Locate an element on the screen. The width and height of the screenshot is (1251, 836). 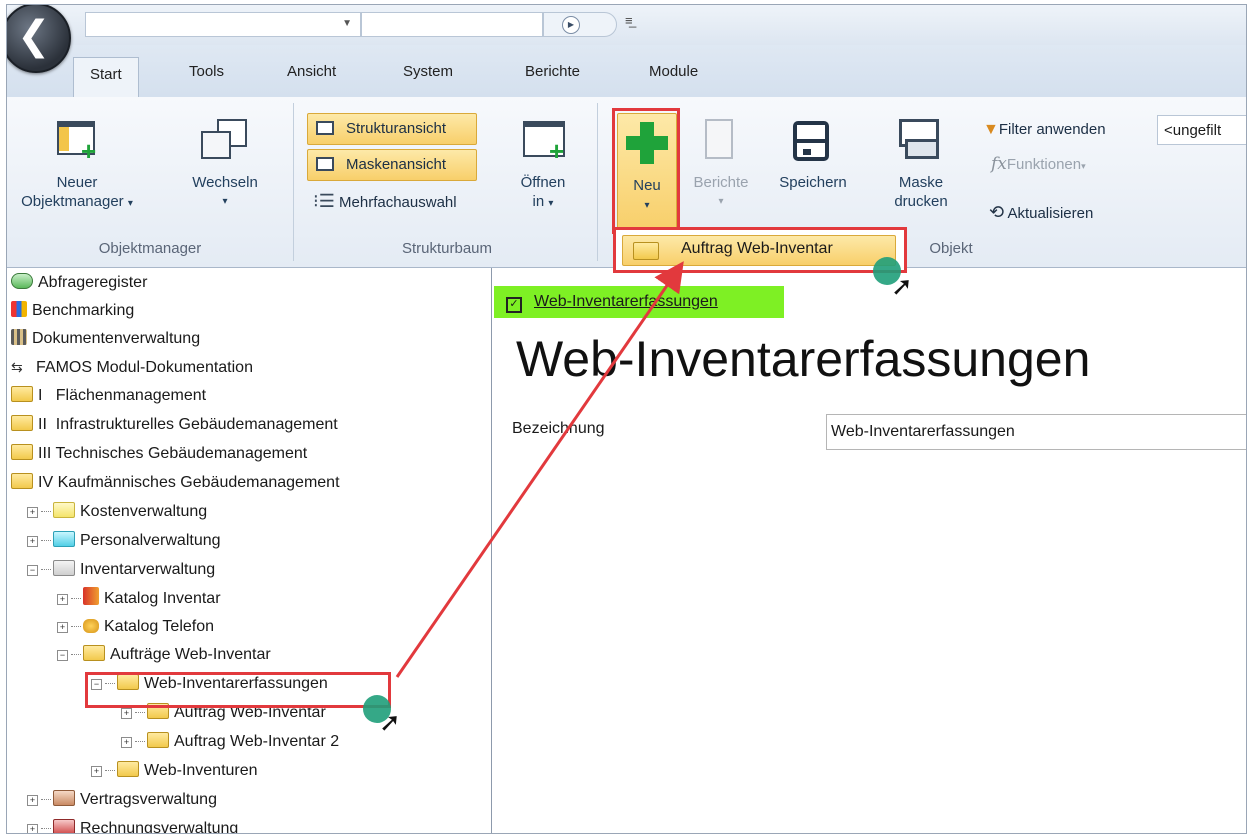
tree-item-kaufmaennisches: IV Kaufmännisches Gebäudemanagement is located at coordinates (175, 483).